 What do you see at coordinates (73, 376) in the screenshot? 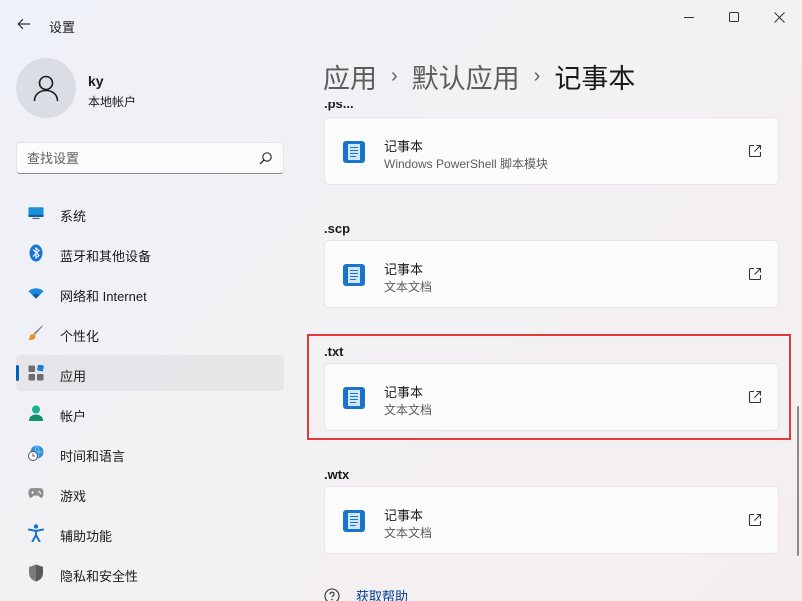
I see `sidebar-item-label: 应用` at bounding box center [73, 376].